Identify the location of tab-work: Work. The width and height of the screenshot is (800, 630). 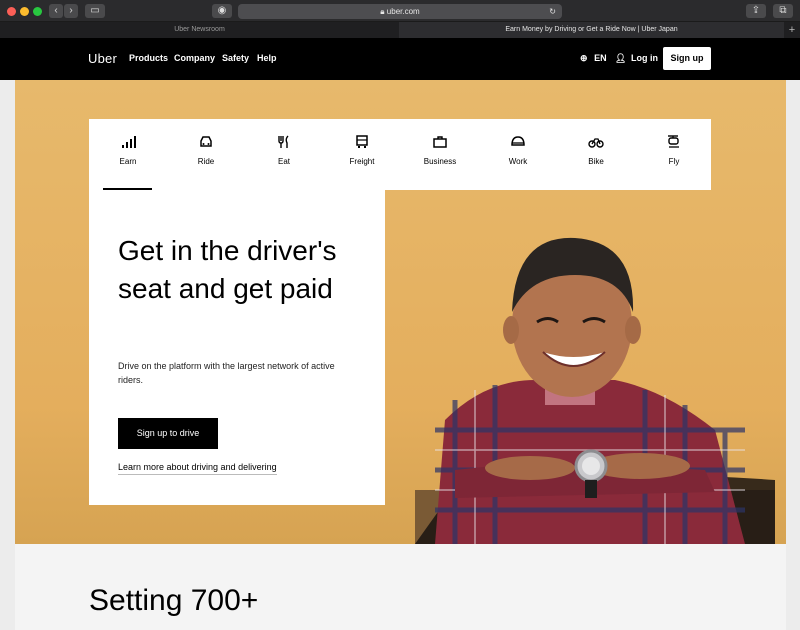
(518, 154).